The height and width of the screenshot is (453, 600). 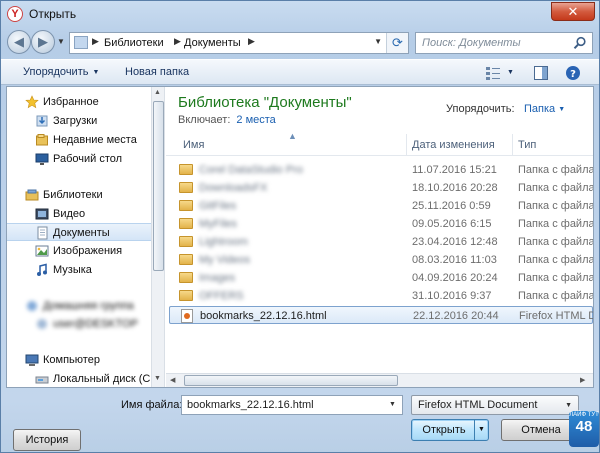 What do you see at coordinates (134, 43) in the screenshot?
I see `breadcrumb-libraries: Библиотеки` at bounding box center [134, 43].